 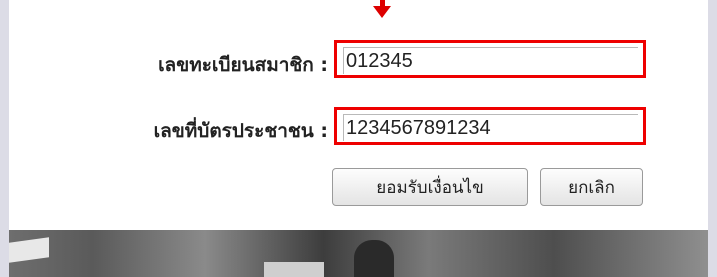 What do you see at coordinates (240, 131) in the screenshot?
I see `citizen-id-label: เลขที่บัตรประชาชน :` at bounding box center [240, 131].